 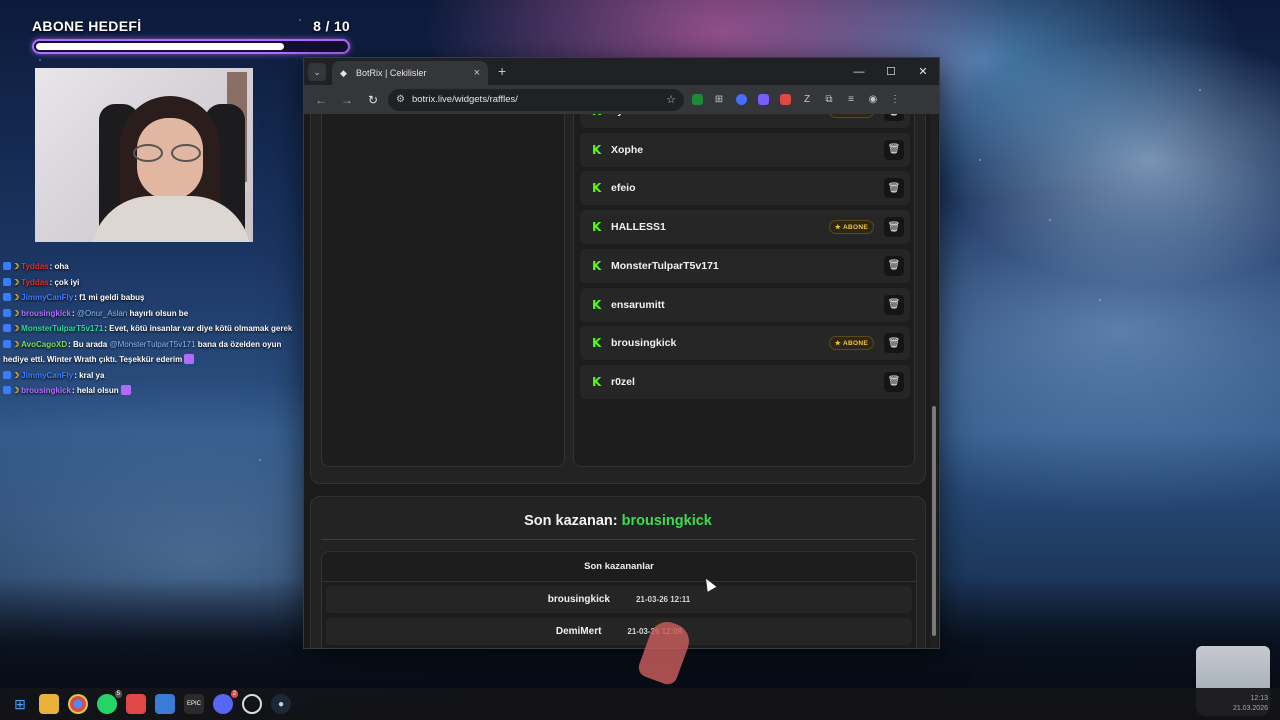 I want to click on history-winner-name: DemiMert, so click(x=578, y=631).